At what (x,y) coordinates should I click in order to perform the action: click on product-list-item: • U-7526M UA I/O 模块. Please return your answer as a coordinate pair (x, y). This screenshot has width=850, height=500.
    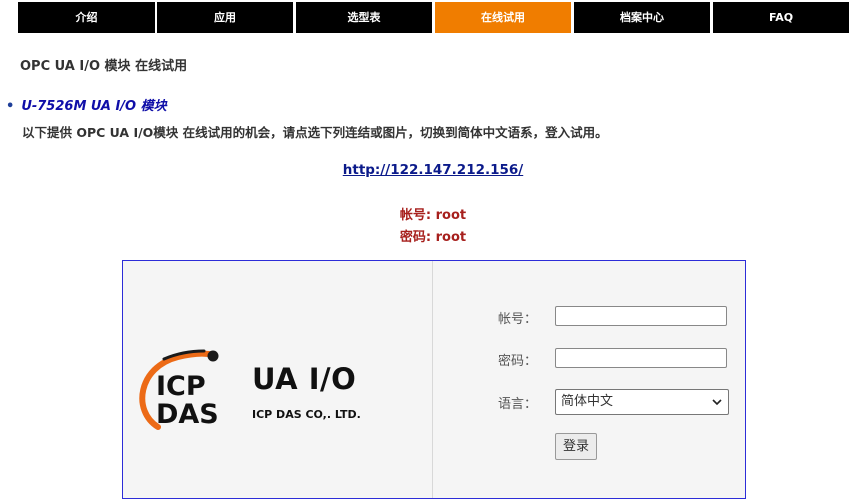
    Looking at the image, I should click on (86, 104).